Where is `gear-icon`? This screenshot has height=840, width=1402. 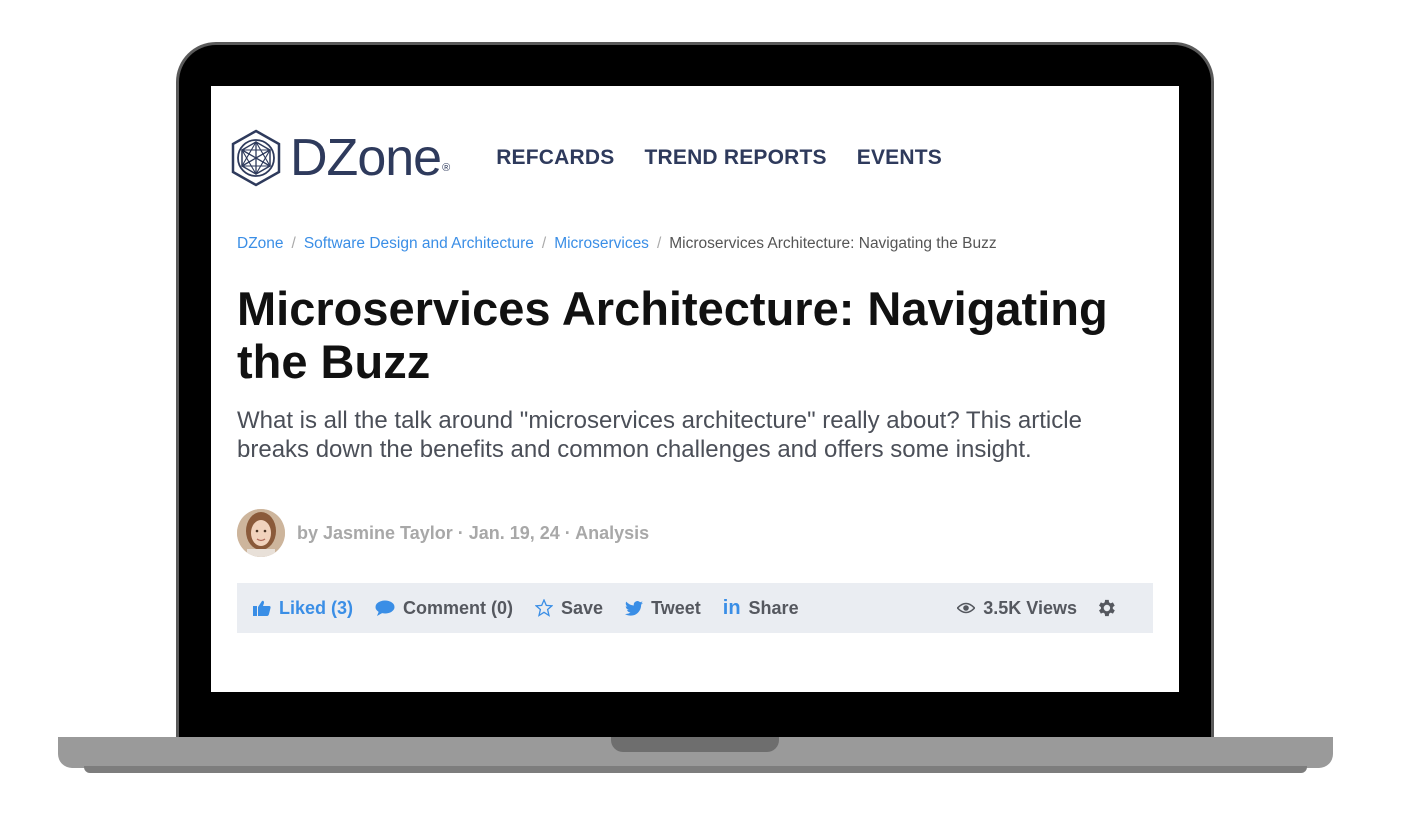
gear-icon is located at coordinates (1106, 608).